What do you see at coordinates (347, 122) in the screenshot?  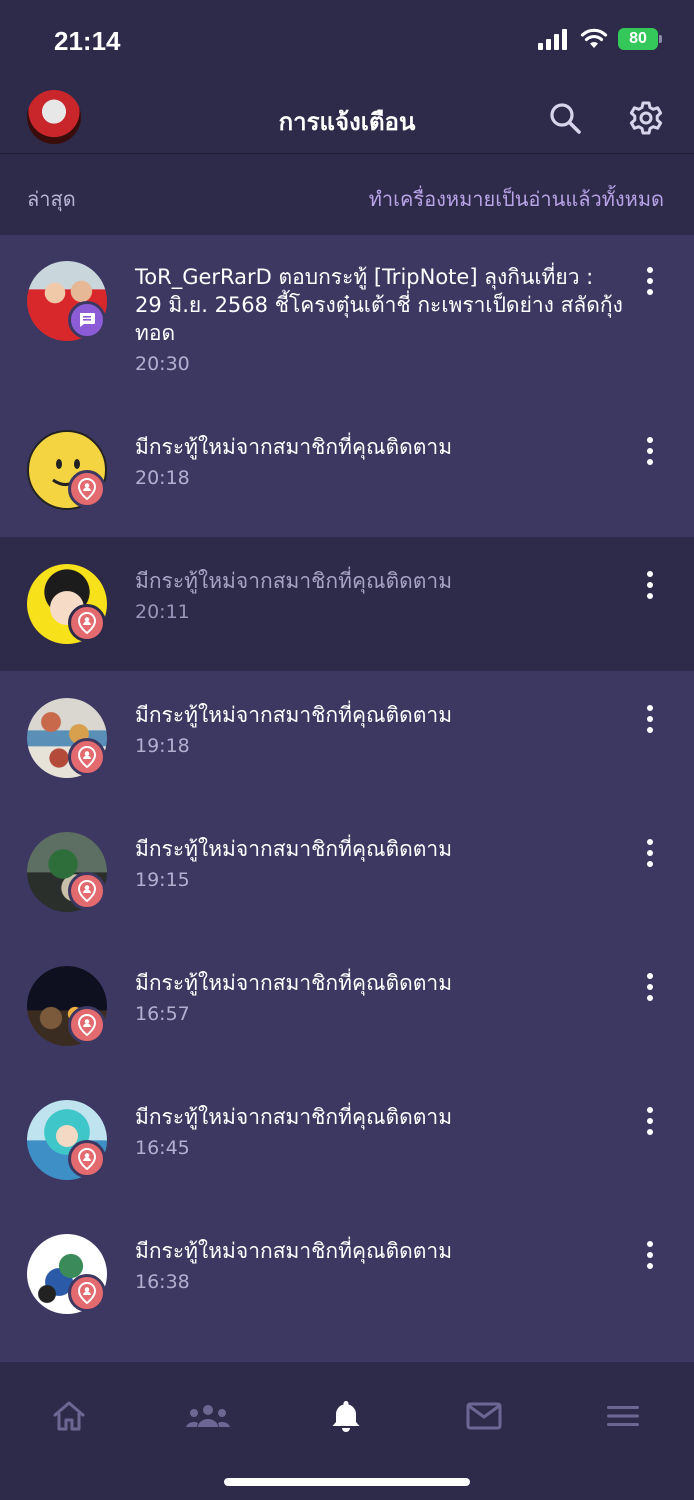 I see `page-title: การแจ้งเตือน` at bounding box center [347, 122].